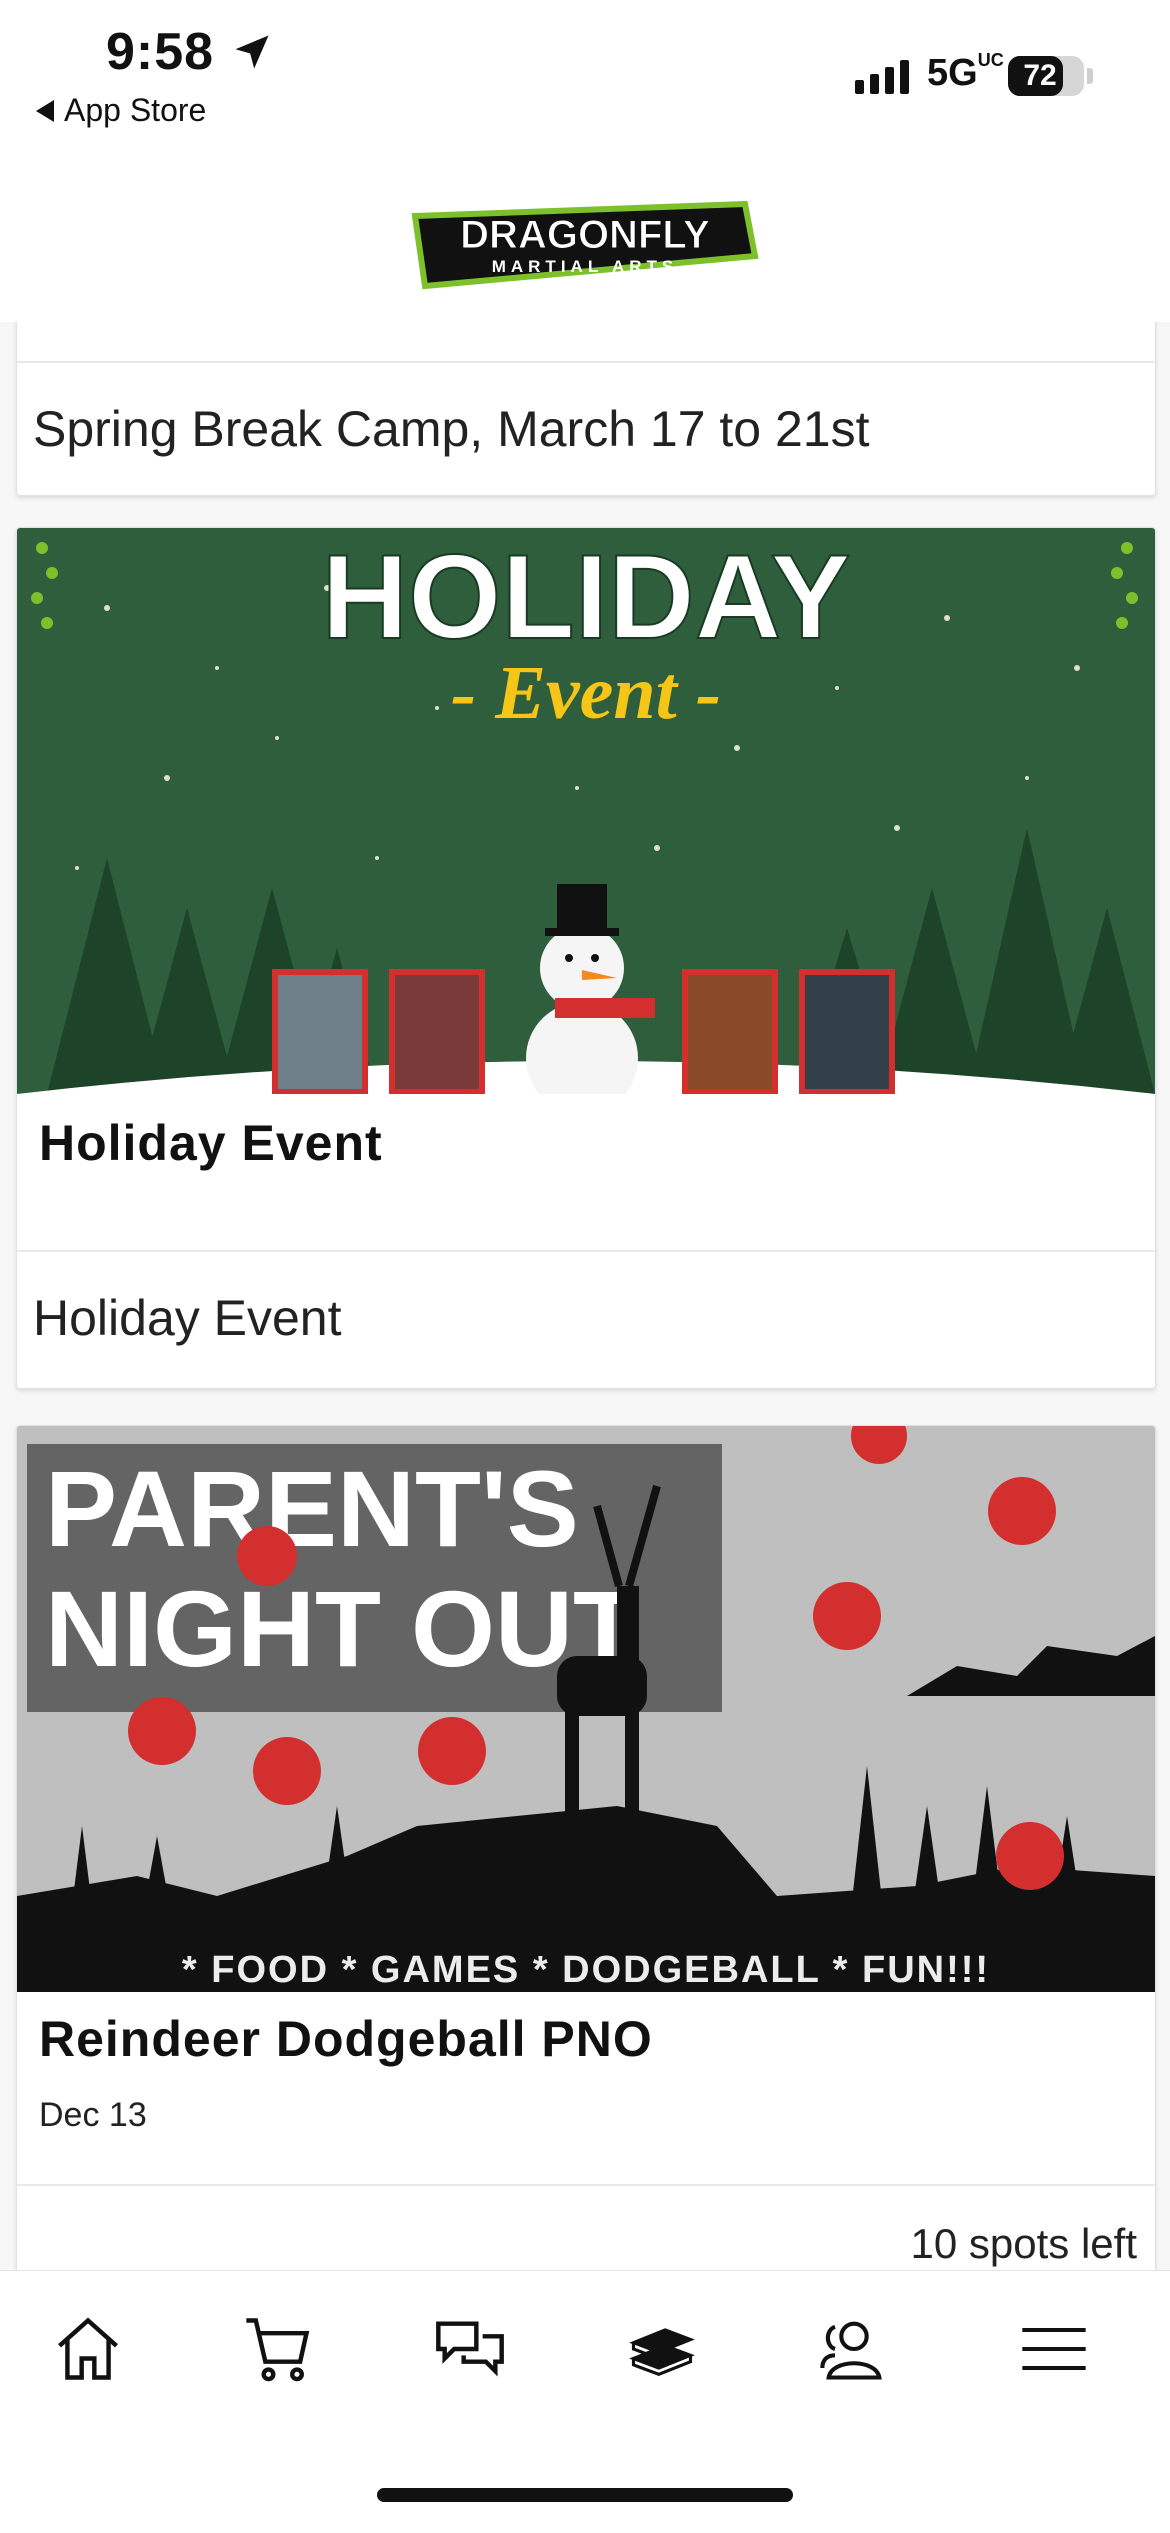 Image resolution: width=1170 pixels, height=2533 pixels. Describe the element at coordinates (451, 429) in the screenshot. I see `event-description: Spring Break Camp, March 17 to 21st` at that location.